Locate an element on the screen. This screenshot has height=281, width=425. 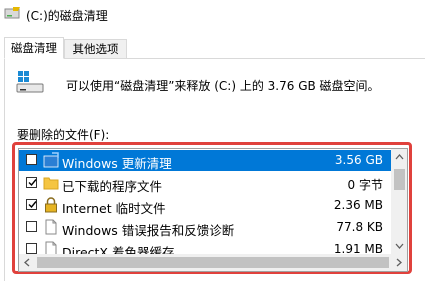
window-title: (C:)的磁盘清理 is located at coordinates (67, 16).